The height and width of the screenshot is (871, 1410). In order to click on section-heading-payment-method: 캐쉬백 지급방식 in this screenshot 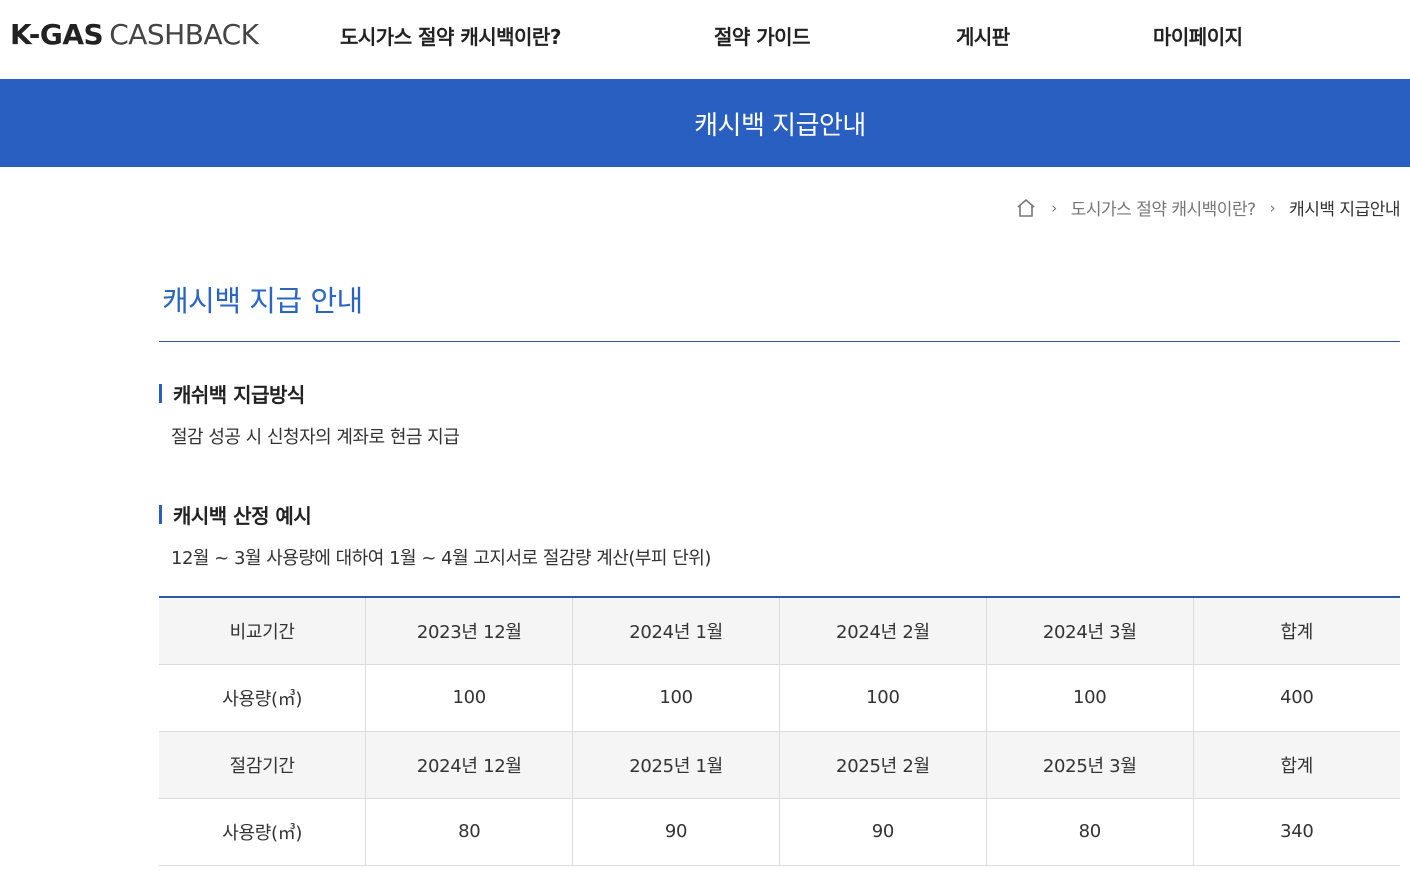, I will do `click(232, 393)`.